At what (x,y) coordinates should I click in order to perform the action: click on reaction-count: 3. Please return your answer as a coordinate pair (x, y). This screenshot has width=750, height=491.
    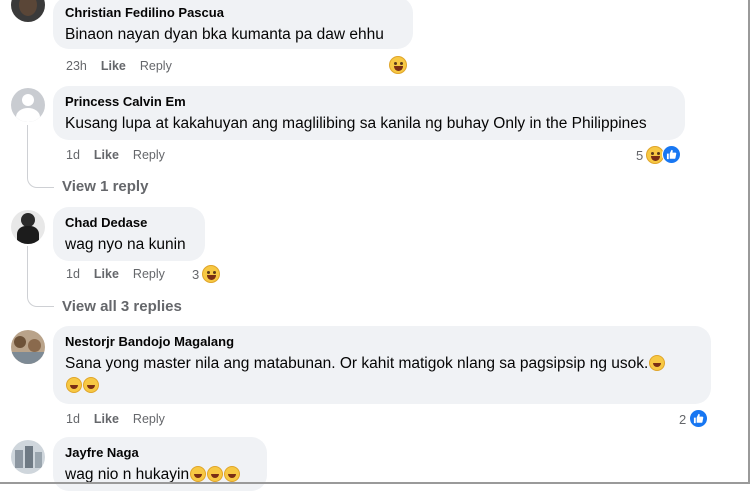
    Looking at the image, I should click on (195, 274).